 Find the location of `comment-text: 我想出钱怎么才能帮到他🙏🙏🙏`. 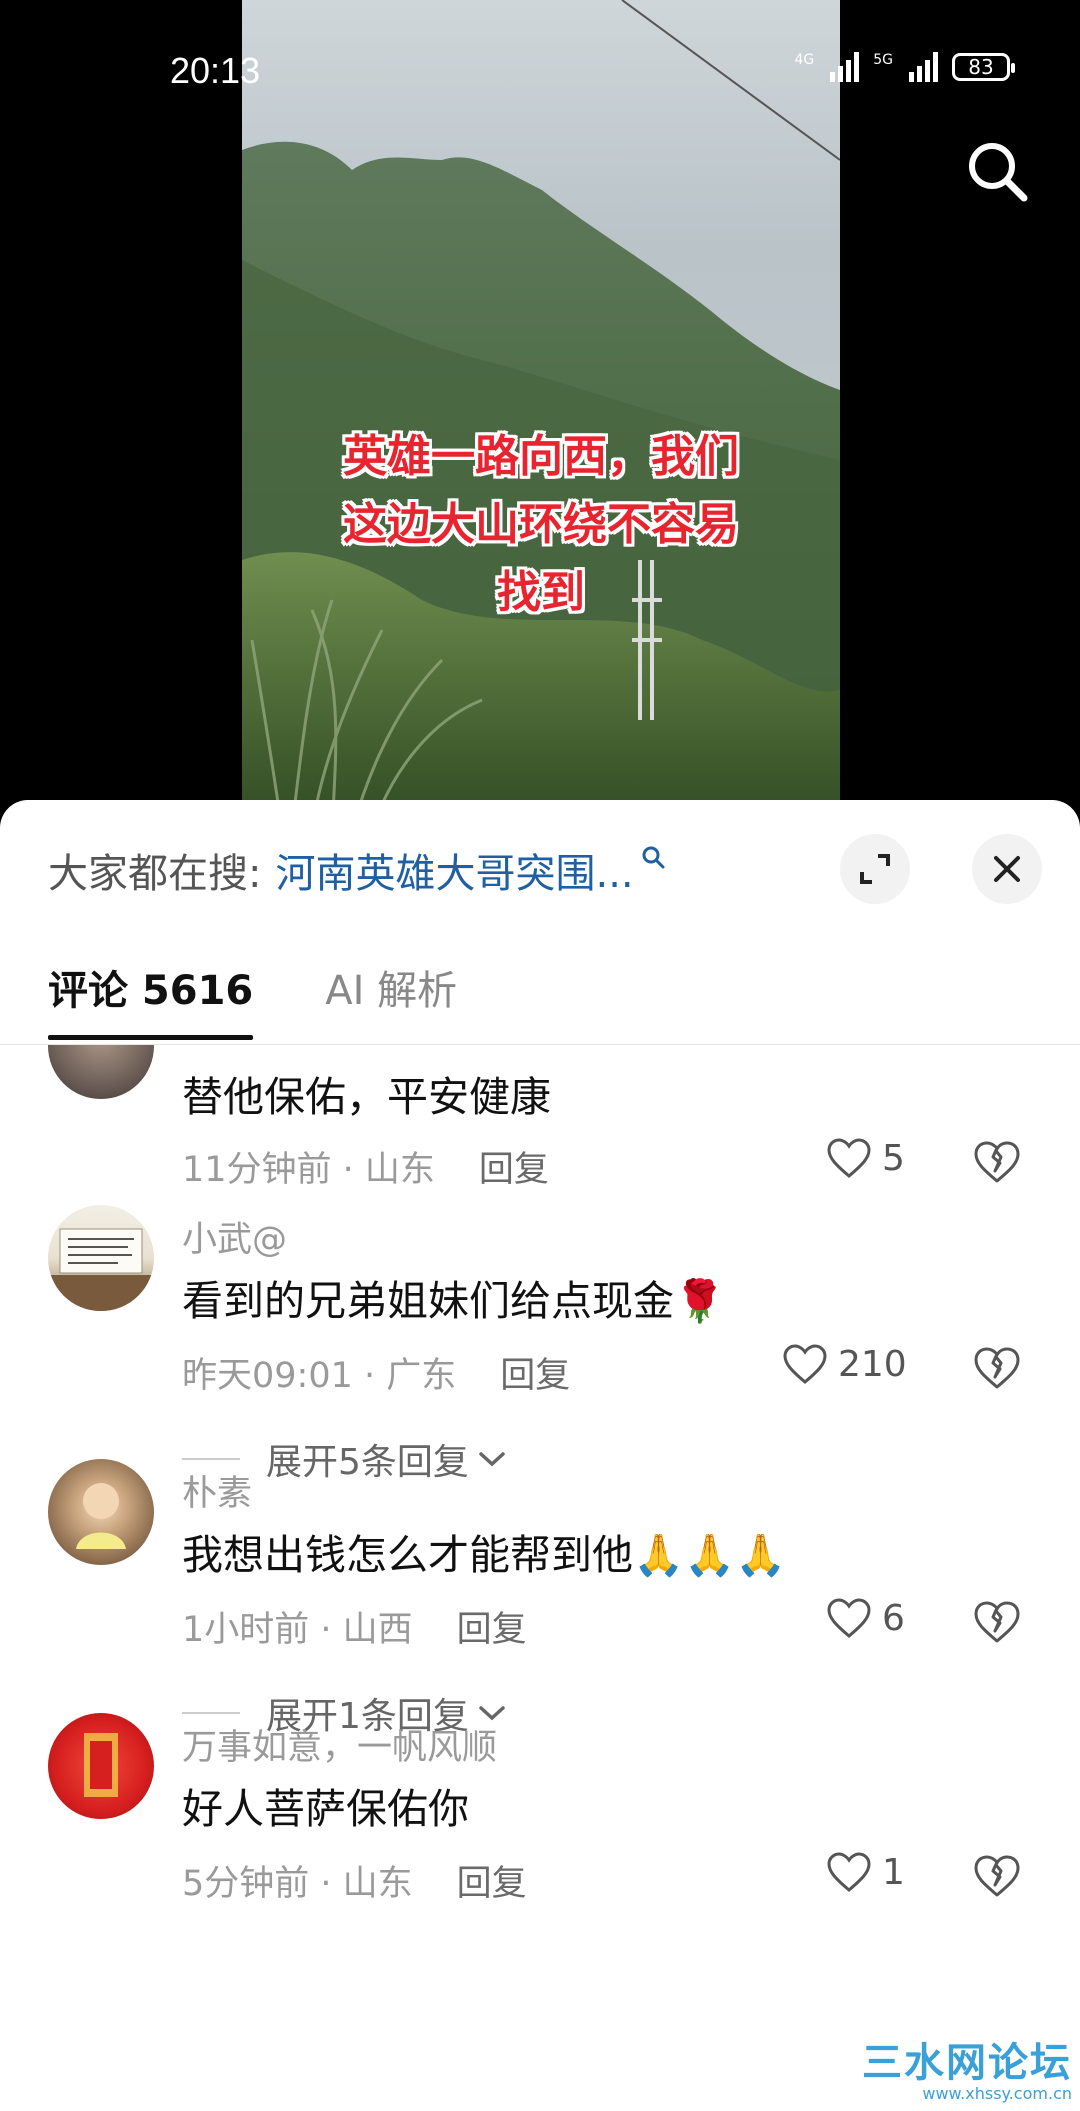

comment-text: 我想出钱怎么才能帮到他🙏🙏🙏 is located at coordinates (484, 1555).